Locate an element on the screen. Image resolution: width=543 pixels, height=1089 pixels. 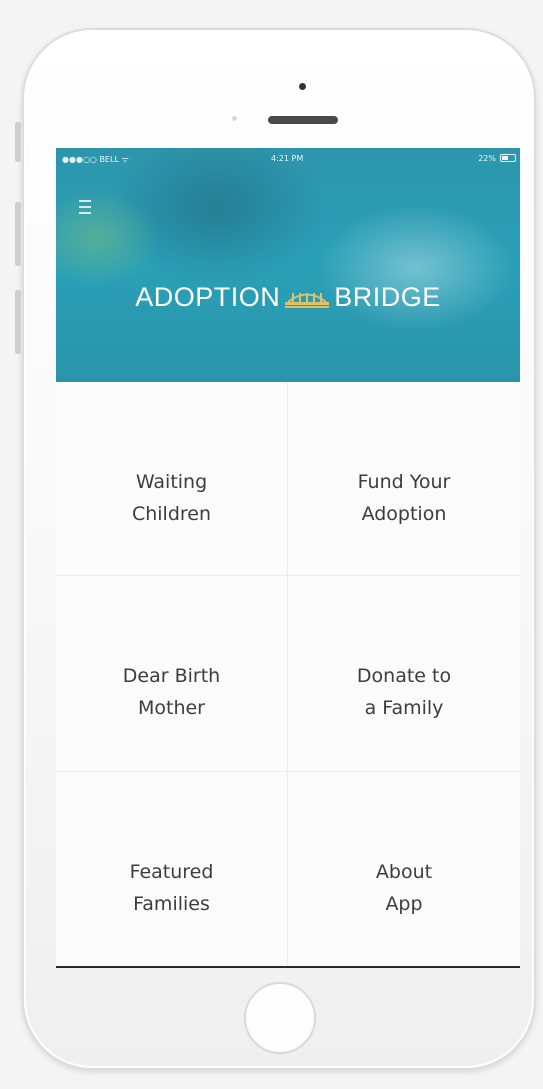
front-camera is located at coordinates (302, 86).